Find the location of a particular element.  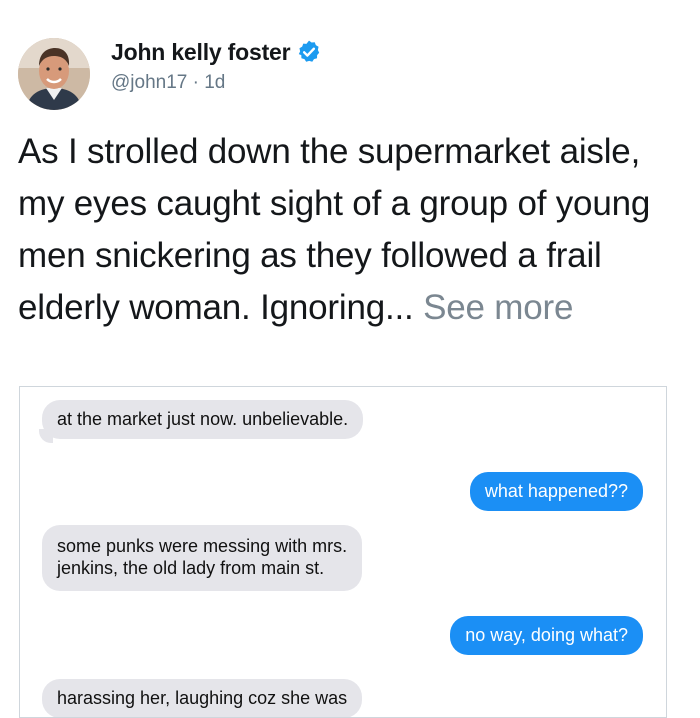

verified-badge-icon is located at coordinates (309, 52).